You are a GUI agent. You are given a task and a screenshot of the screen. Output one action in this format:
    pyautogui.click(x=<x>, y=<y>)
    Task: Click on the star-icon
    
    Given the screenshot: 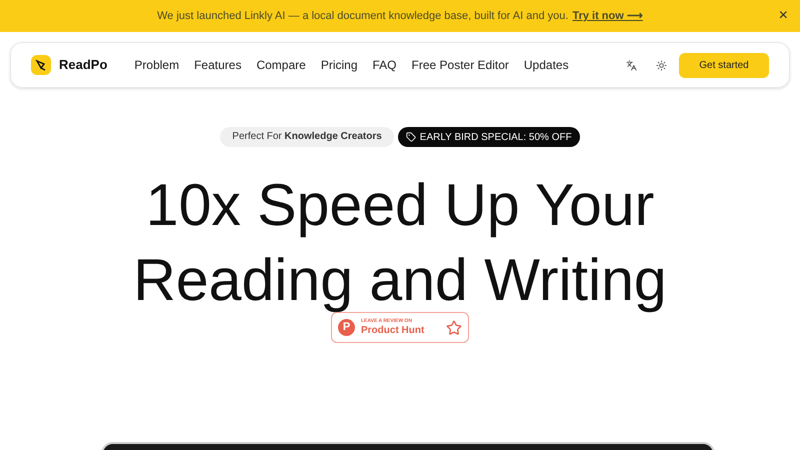 What is the action you would take?
    pyautogui.click(x=454, y=328)
    